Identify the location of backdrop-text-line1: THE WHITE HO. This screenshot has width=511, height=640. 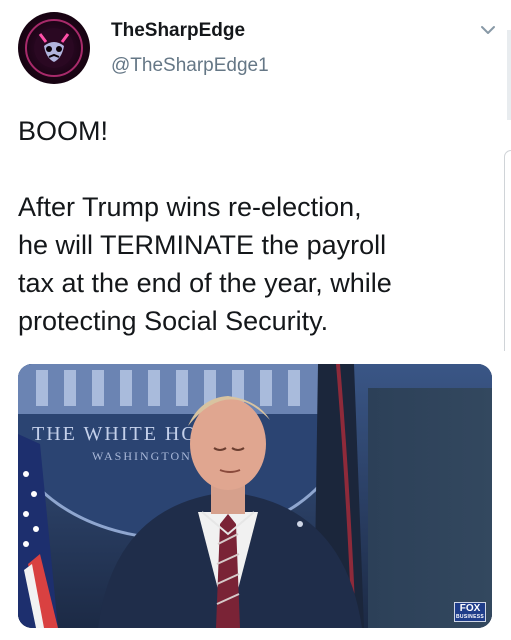
(115, 434).